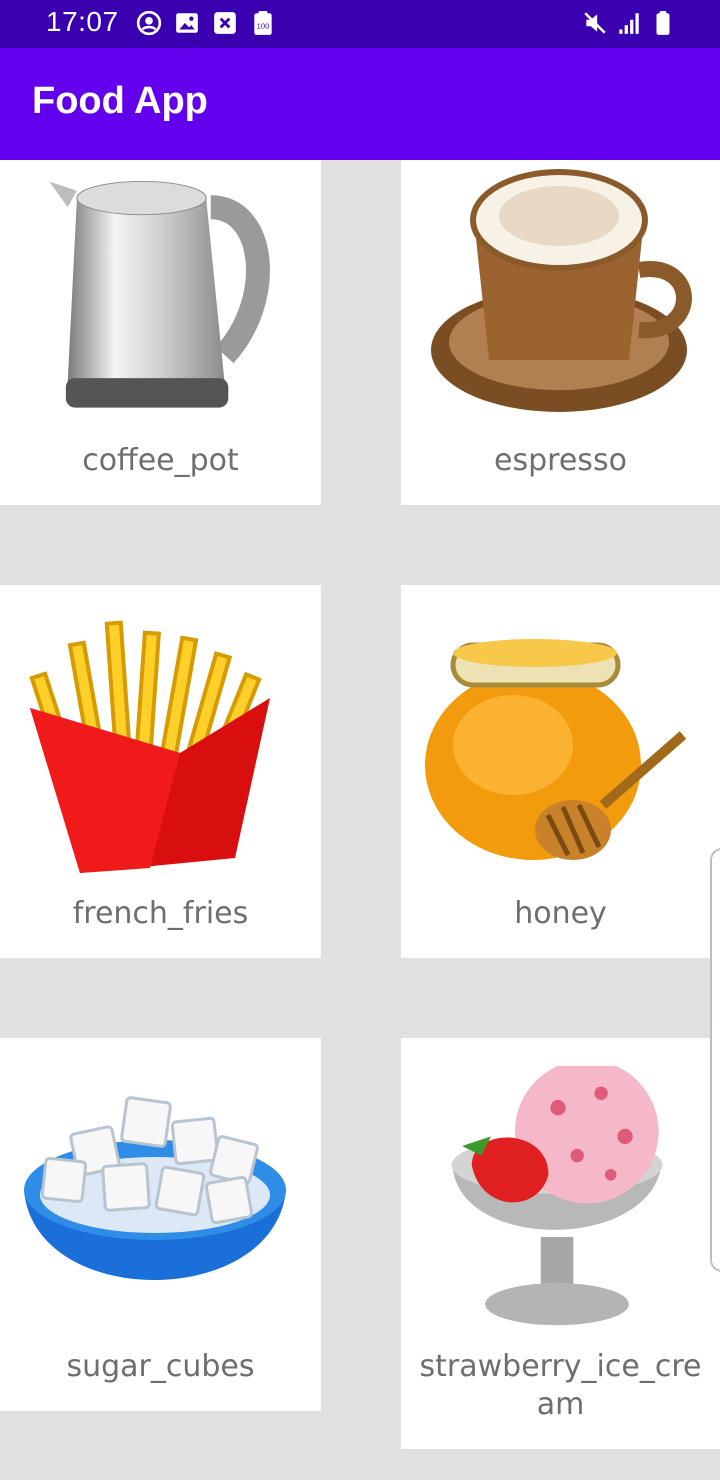 The width and height of the screenshot is (720, 1480). Describe the element at coordinates (263, 25) in the screenshot. I see `svg-text: 100` at that location.